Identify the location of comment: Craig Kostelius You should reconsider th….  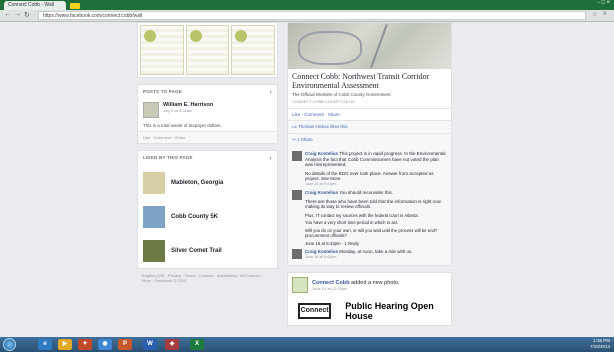
(369, 200).